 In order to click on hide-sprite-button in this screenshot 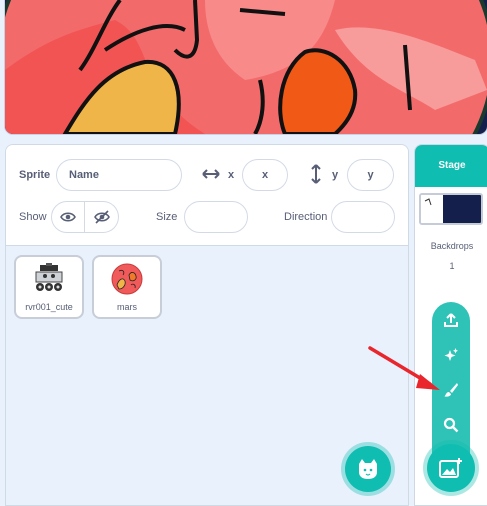, I will do `click(102, 217)`.